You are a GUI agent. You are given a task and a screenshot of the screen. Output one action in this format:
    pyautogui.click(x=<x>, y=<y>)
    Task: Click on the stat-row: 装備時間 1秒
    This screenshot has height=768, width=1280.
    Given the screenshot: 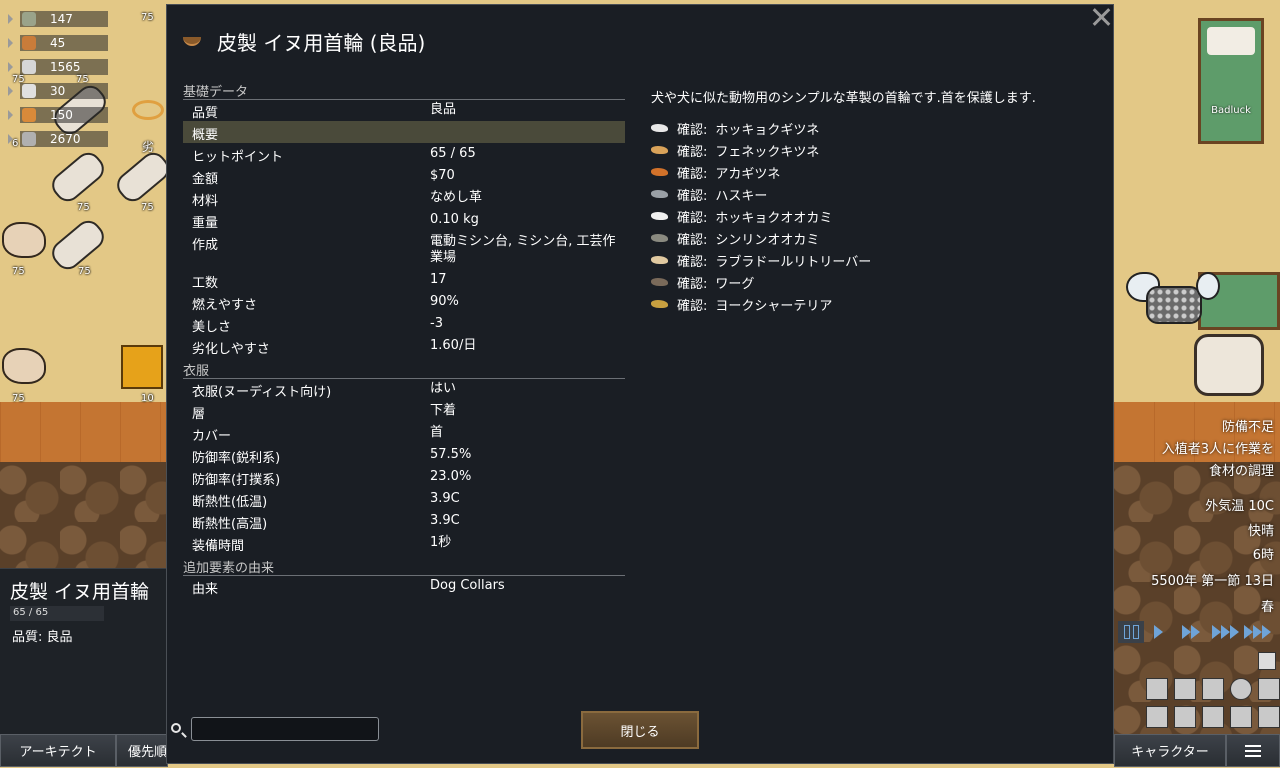 What is the action you would take?
    pyautogui.click(x=404, y=543)
    